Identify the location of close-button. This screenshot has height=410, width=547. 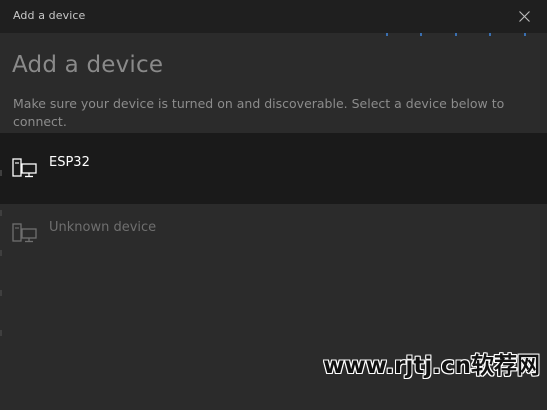
(524, 16).